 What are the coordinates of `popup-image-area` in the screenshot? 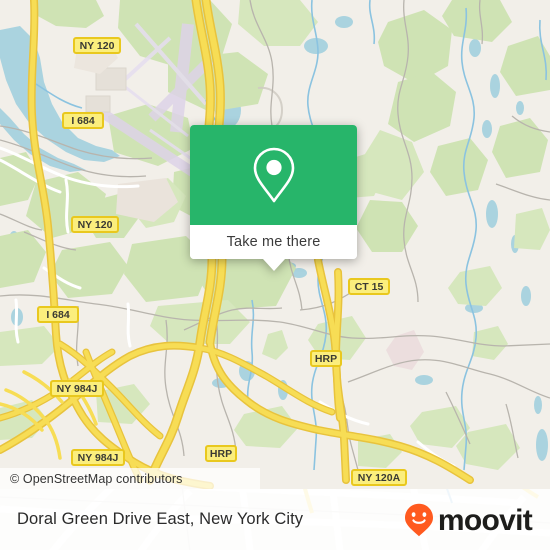 It's located at (273, 175).